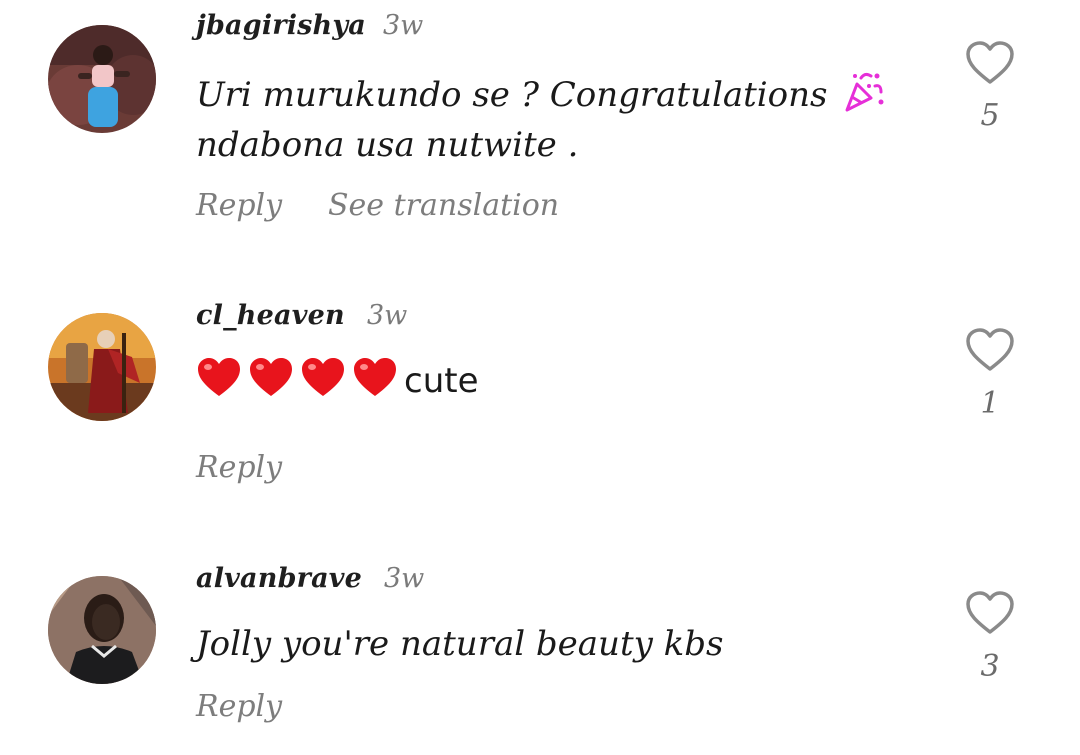 Image resolution: width=1080 pixels, height=755 pixels. I want to click on like-count: 5, so click(990, 115).